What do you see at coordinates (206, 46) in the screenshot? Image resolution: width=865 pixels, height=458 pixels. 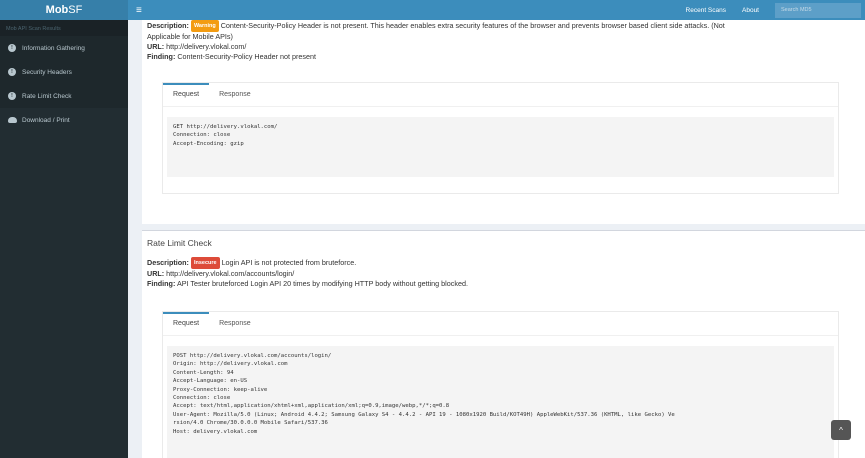 I see `url-value: http://delivery.vlokal.com/` at bounding box center [206, 46].